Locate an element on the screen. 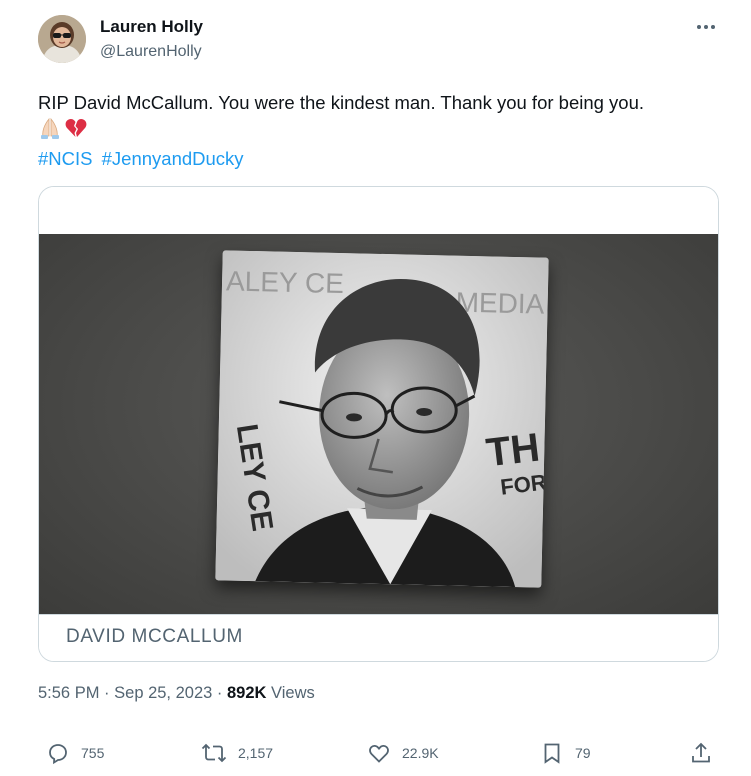 This screenshot has height=776, width=751. sign-text-top-left: ALEY CE is located at coordinates (285, 282).